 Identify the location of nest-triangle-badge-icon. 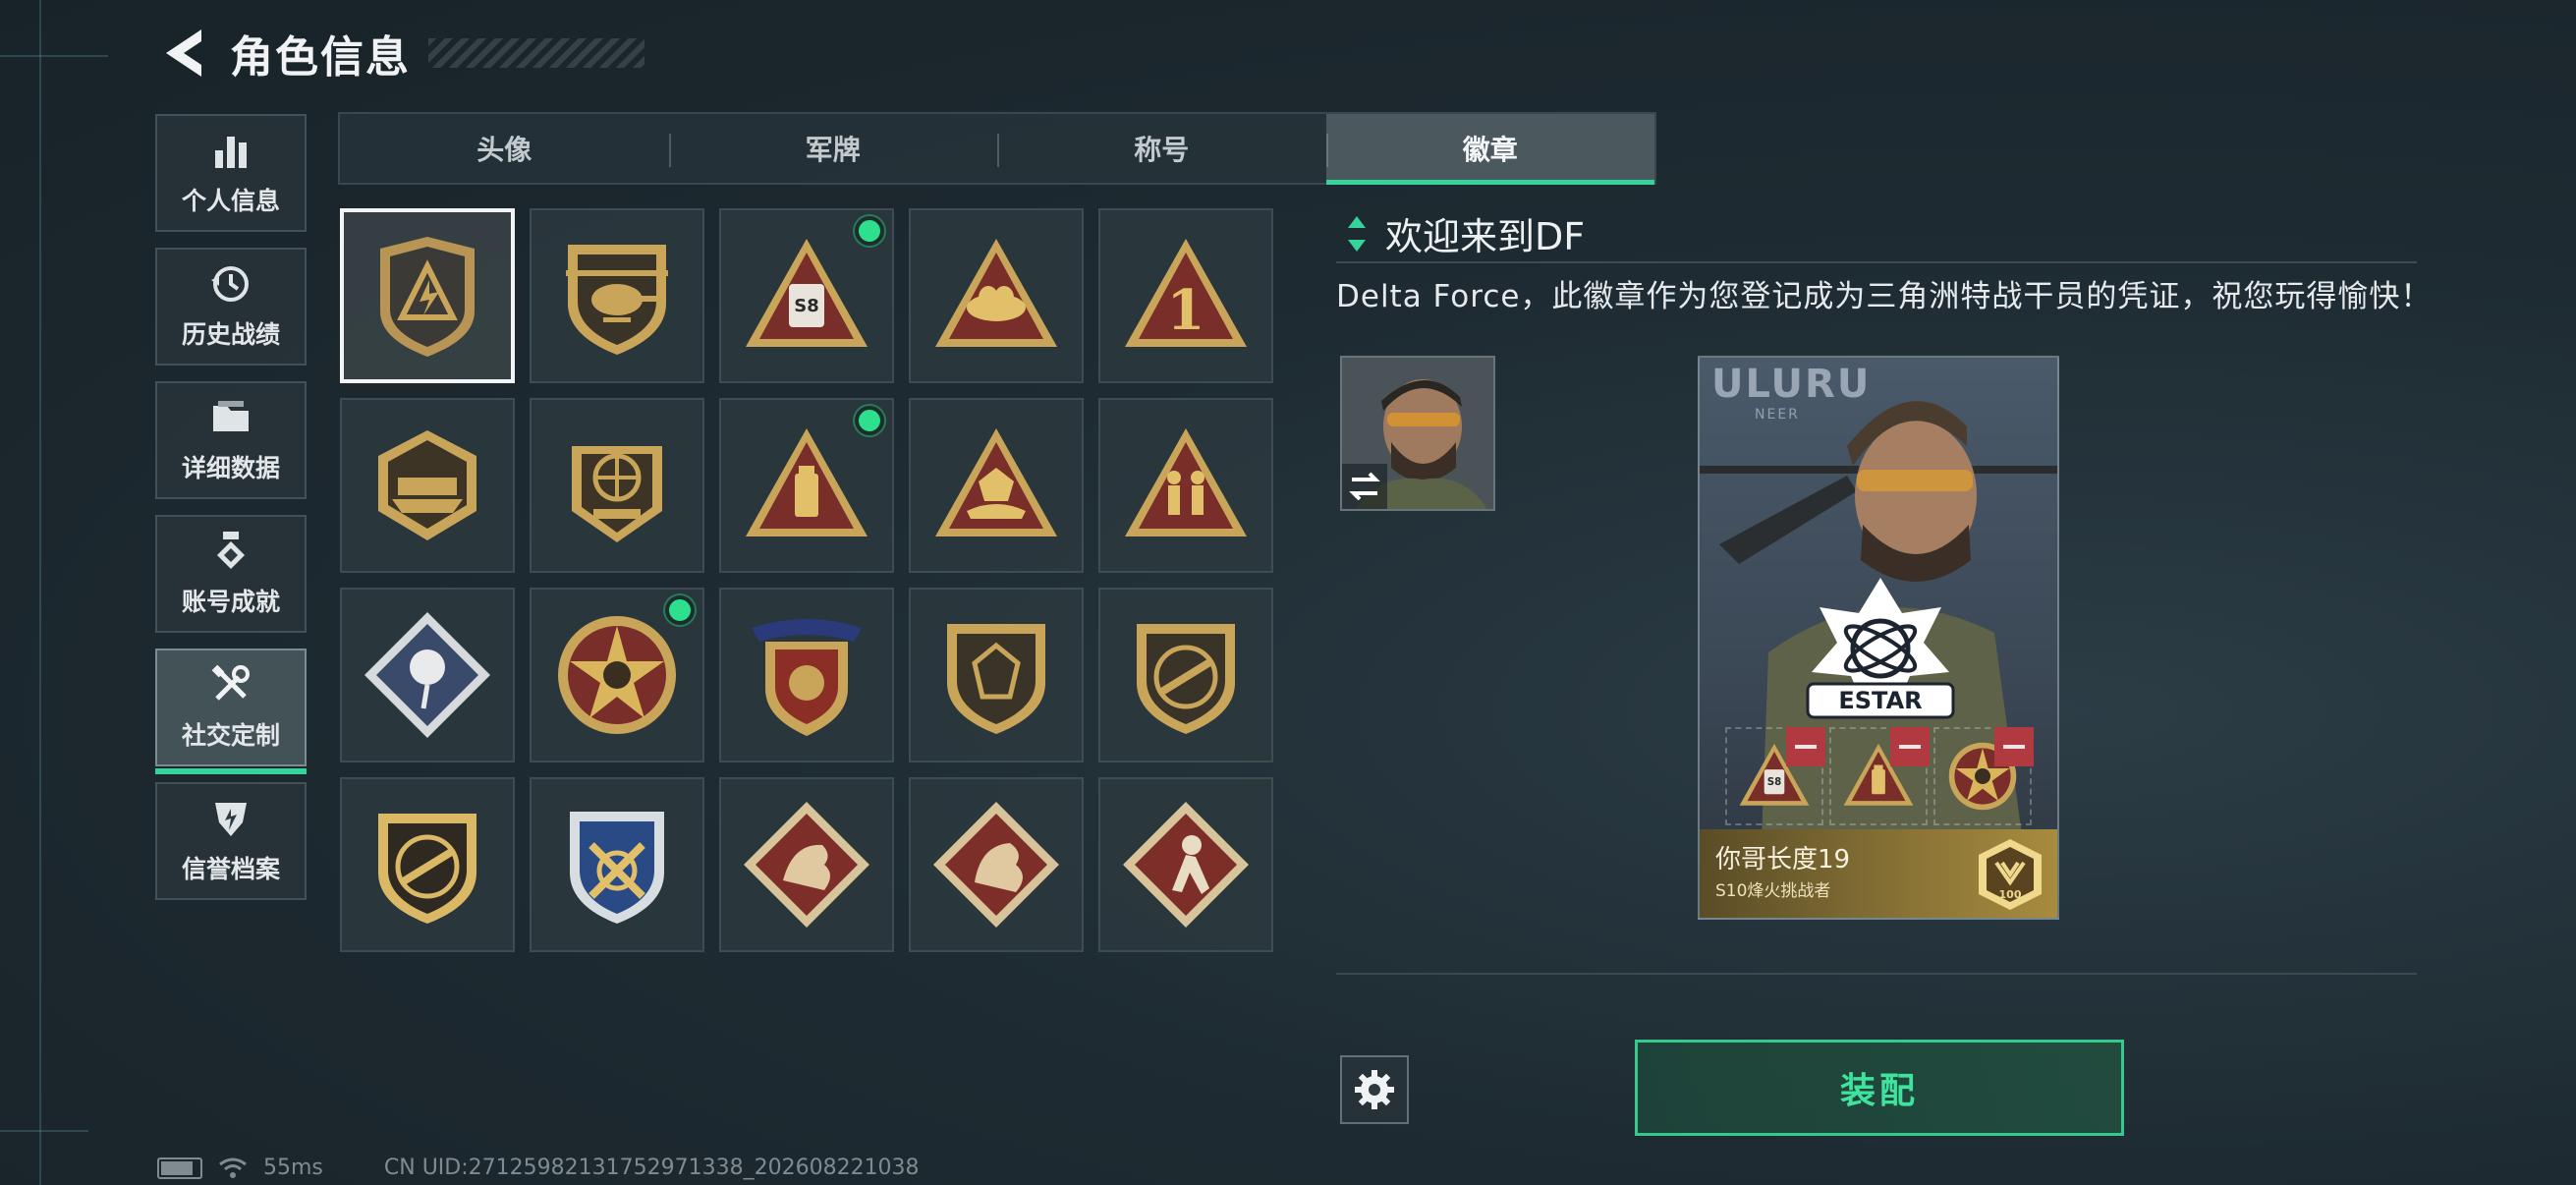
(996, 296).